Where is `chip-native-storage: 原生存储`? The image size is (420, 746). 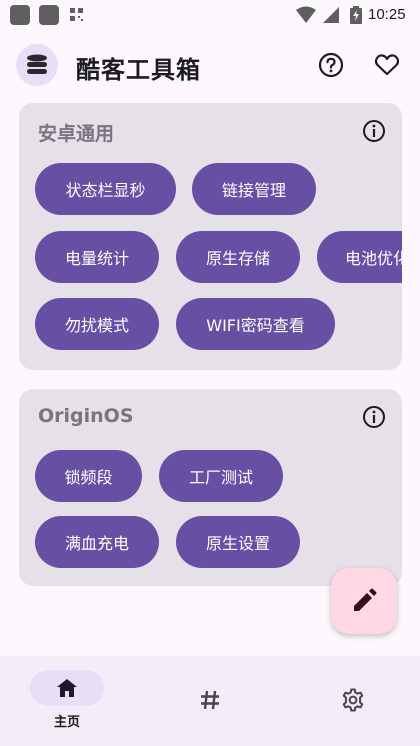
chip-native-storage: 原生存储 is located at coordinates (238, 257).